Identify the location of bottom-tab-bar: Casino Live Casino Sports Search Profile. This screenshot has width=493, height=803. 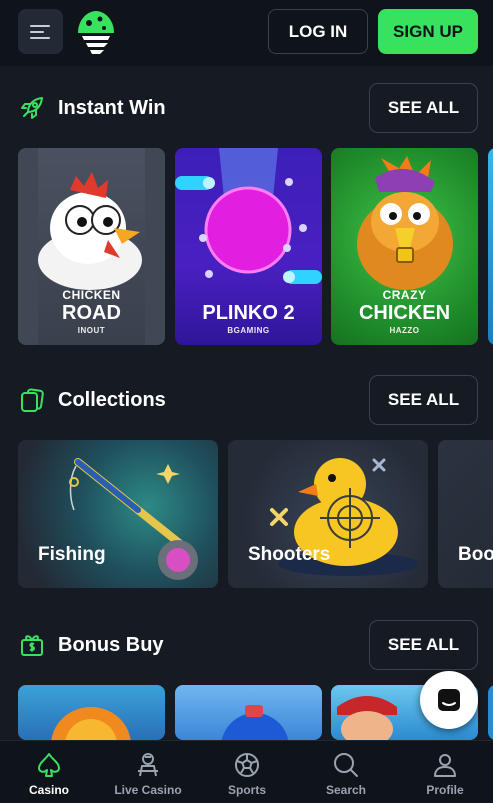
(246, 771).